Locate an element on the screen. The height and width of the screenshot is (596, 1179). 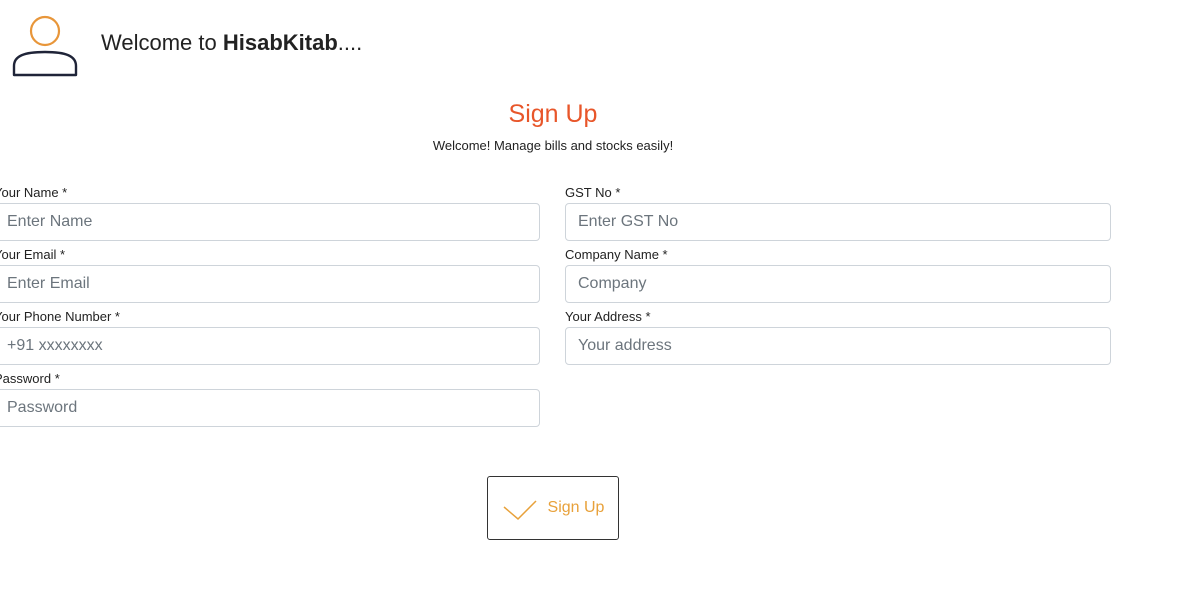
form-subtitle: Welcome! Manage bills and stocks easily! is located at coordinates (553, 145).